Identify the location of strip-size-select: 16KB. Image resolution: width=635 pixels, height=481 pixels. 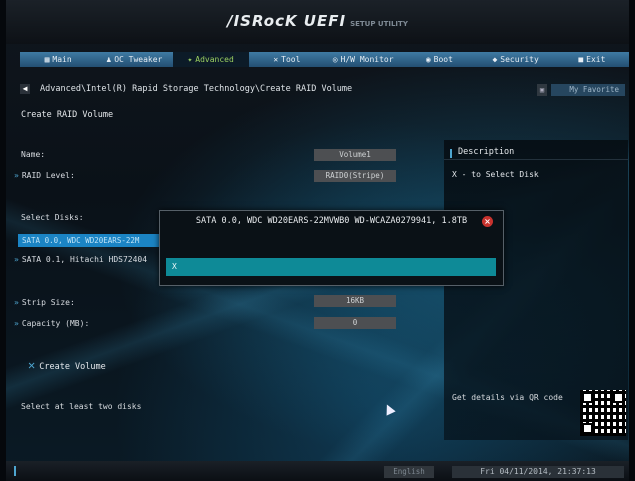
(355, 301).